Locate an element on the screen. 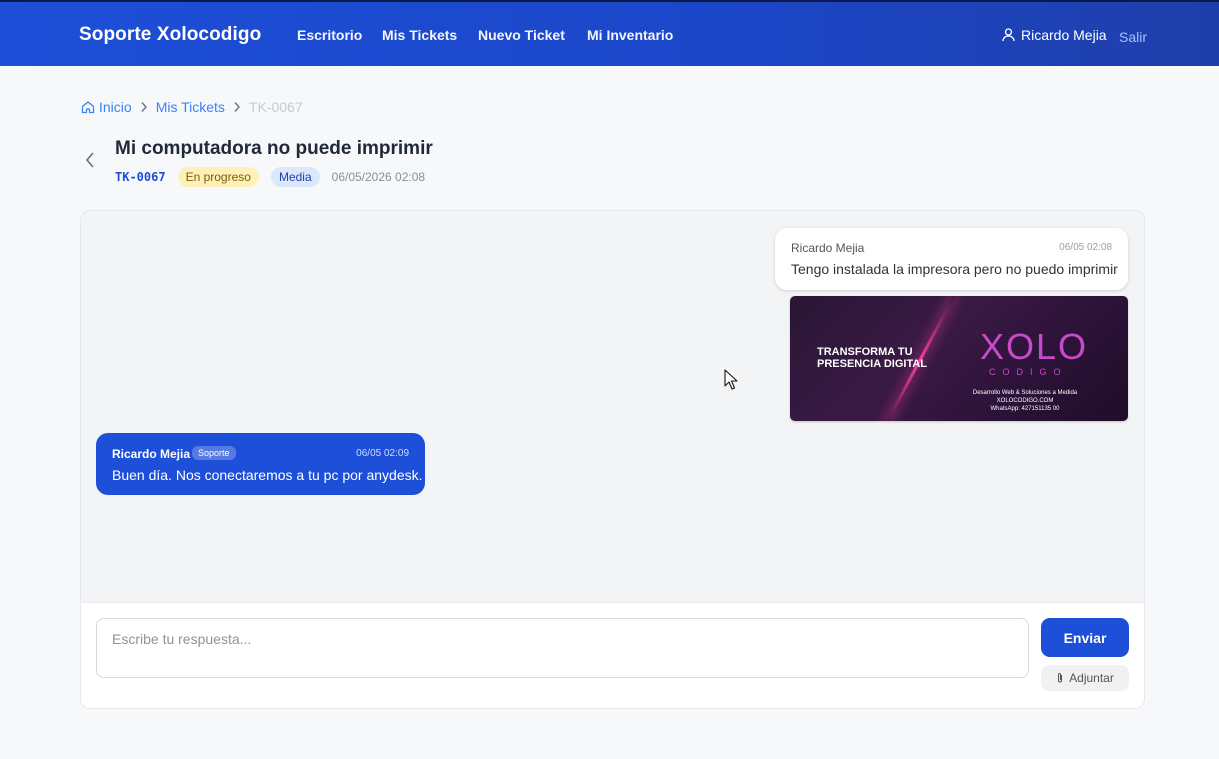 This screenshot has height=759, width=1219. mouse-cursor-icon is located at coordinates (731, 379).